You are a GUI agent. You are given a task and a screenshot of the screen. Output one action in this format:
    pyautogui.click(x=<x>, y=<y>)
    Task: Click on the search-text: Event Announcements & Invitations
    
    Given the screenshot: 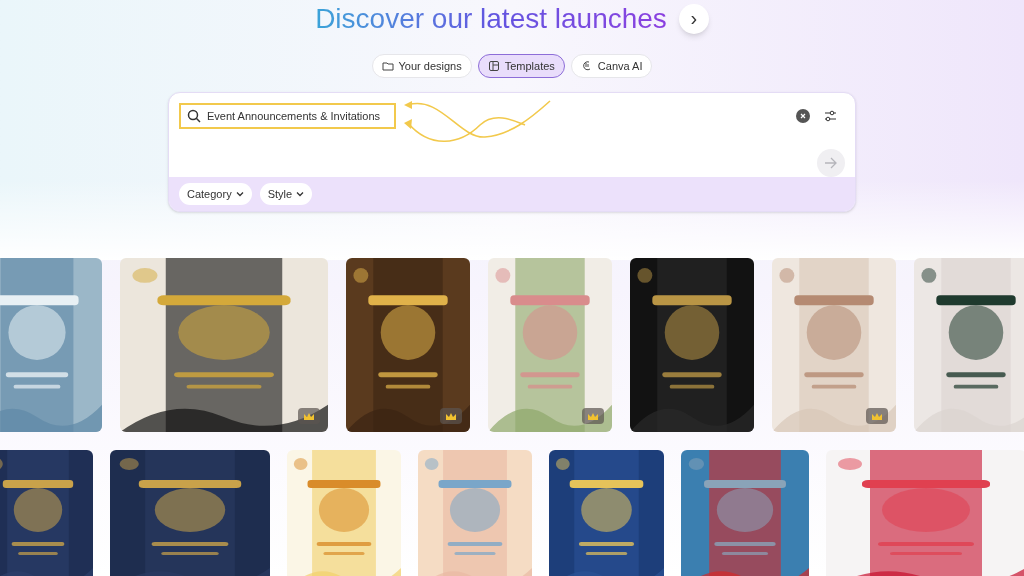 What is the action you would take?
    pyautogui.click(x=294, y=116)
    